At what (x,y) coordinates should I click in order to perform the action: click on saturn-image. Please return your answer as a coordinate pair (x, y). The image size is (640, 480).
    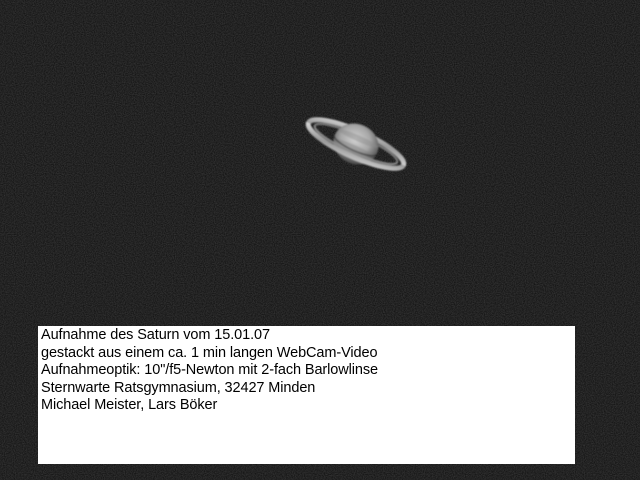
    Looking at the image, I should click on (356, 144).